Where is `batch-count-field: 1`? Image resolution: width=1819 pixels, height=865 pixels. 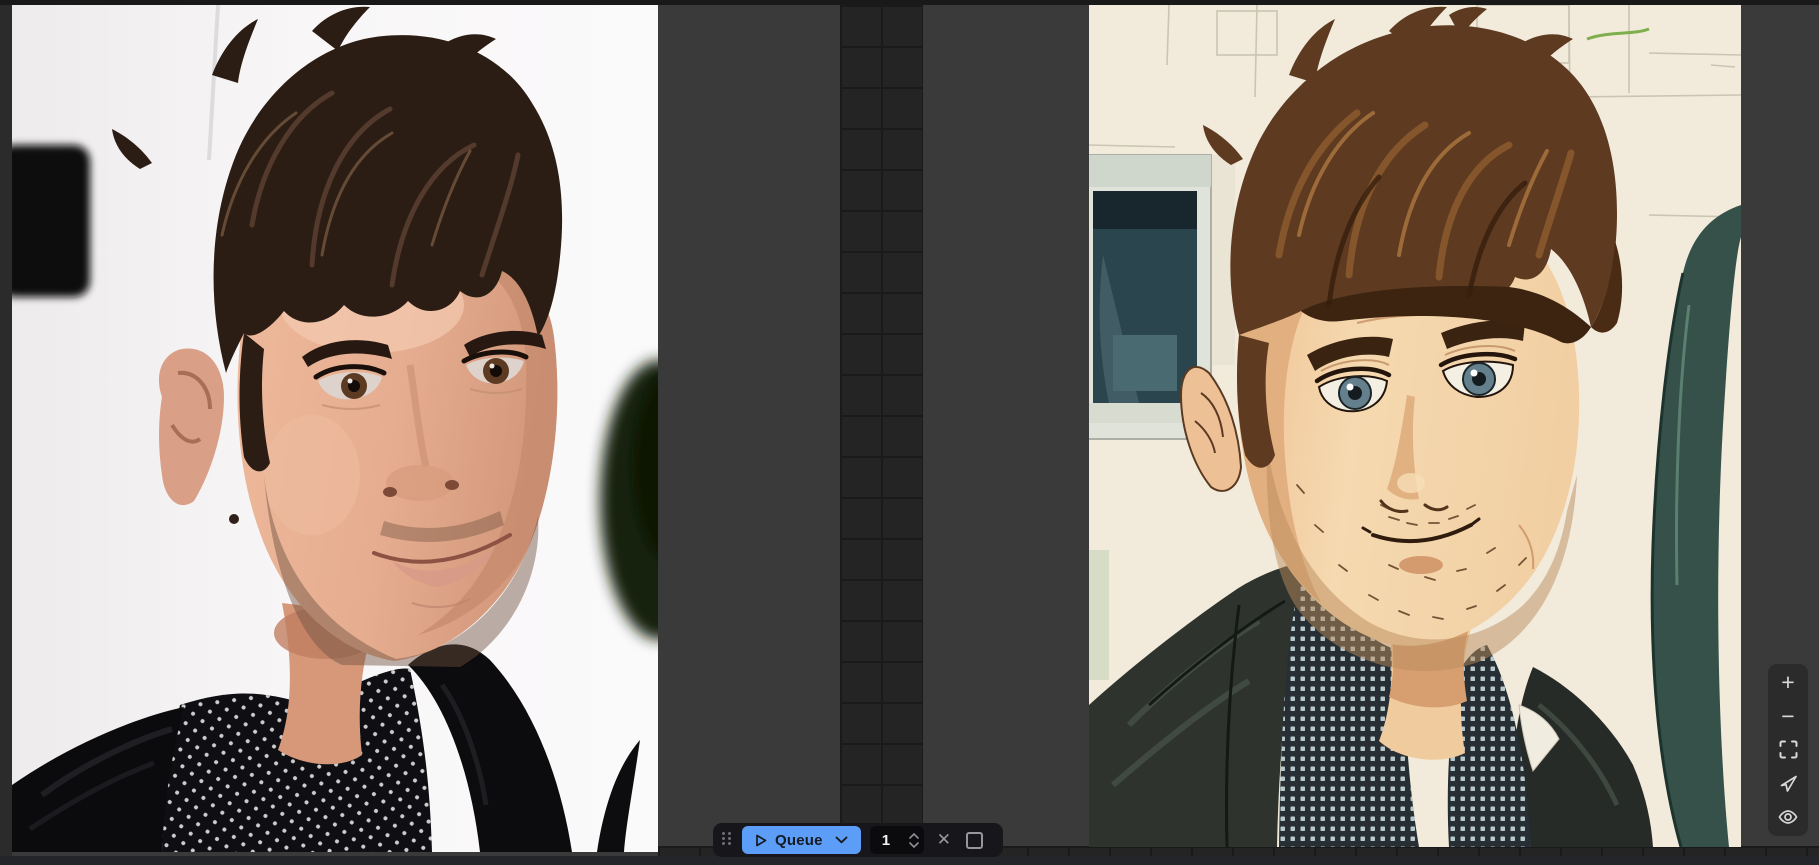
batch-count-field: 1 is located at coordinates (896, 840).